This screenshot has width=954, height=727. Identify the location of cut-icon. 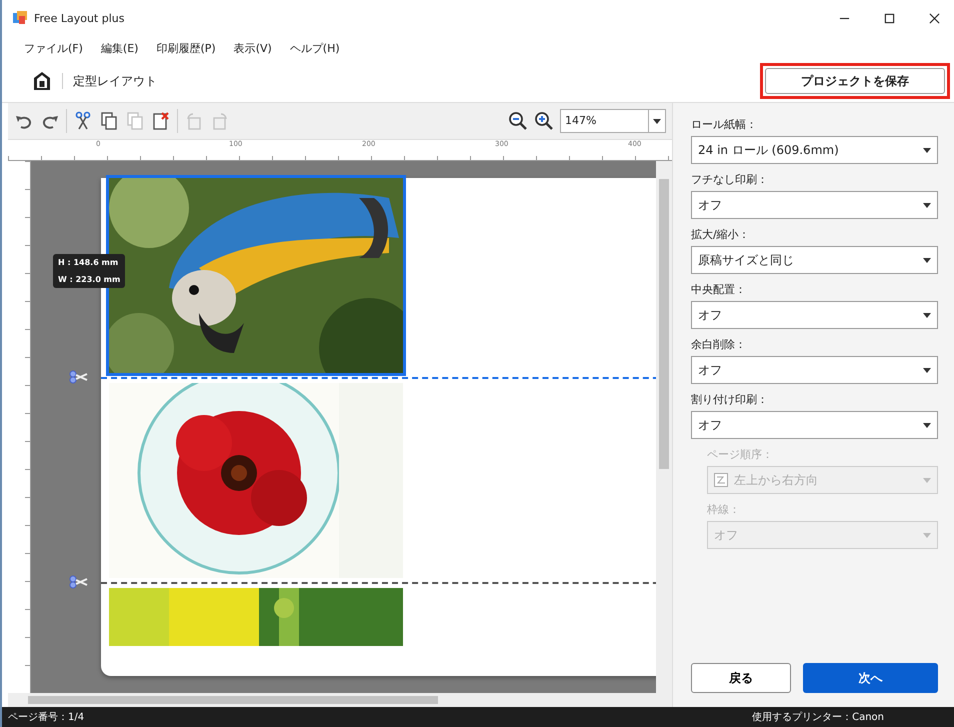
(83, 121).